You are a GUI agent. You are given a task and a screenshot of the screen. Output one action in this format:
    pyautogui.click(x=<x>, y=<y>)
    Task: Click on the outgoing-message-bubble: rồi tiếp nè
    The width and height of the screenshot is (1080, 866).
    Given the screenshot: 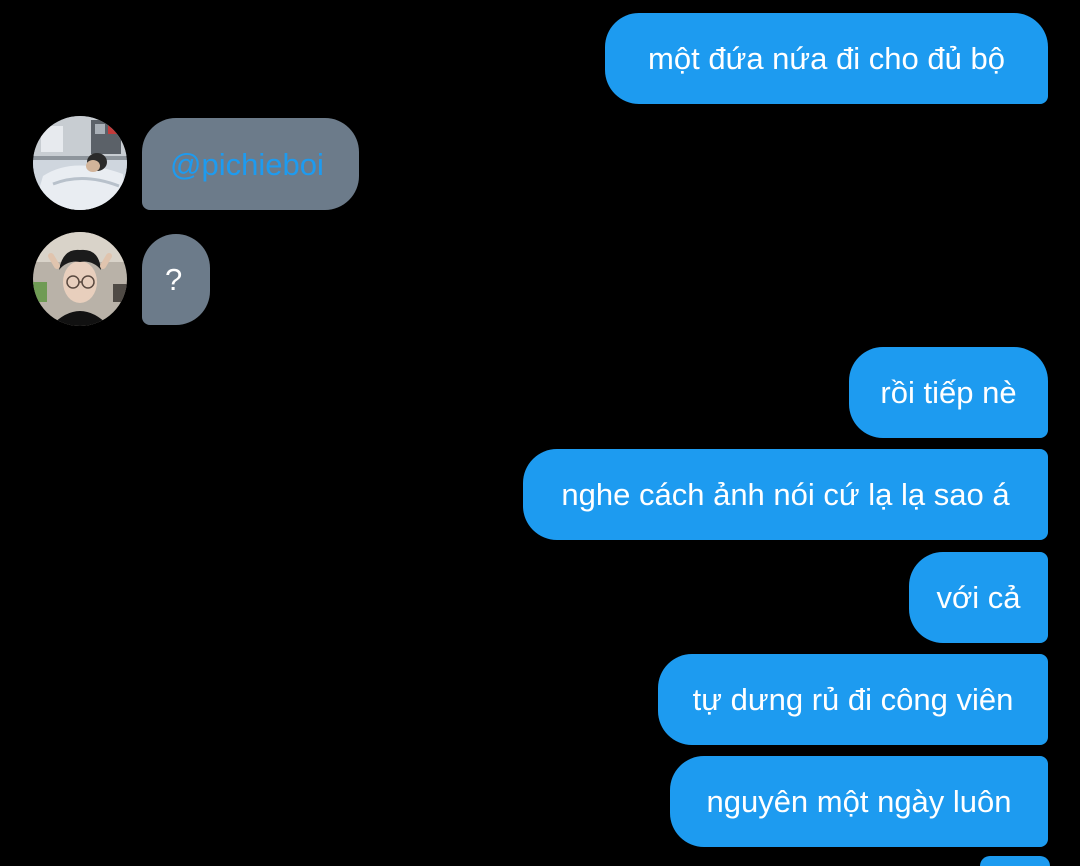 What is the action you would take?
    pyautogui.click(x=948, y=392)
    